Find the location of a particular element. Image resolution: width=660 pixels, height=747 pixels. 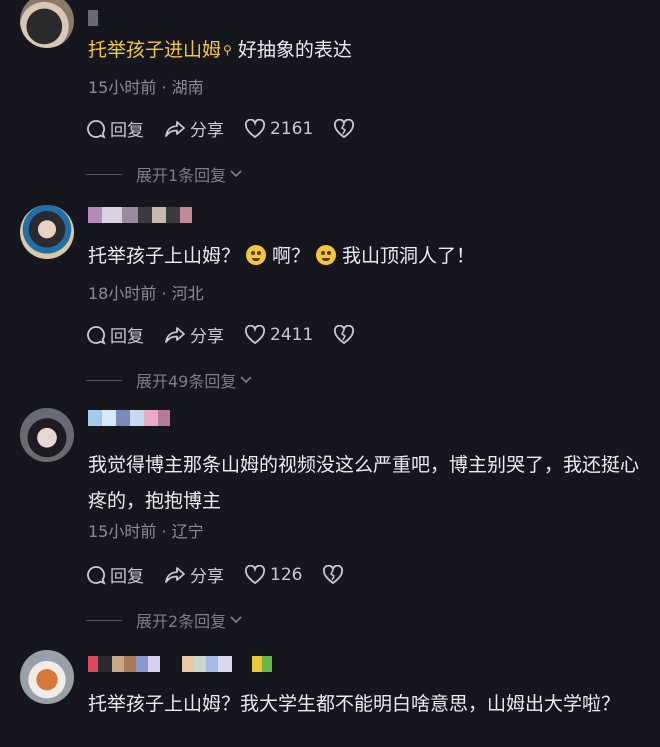

expand-replies-label: 展开2条回复 is located at coordinates (181, 621).